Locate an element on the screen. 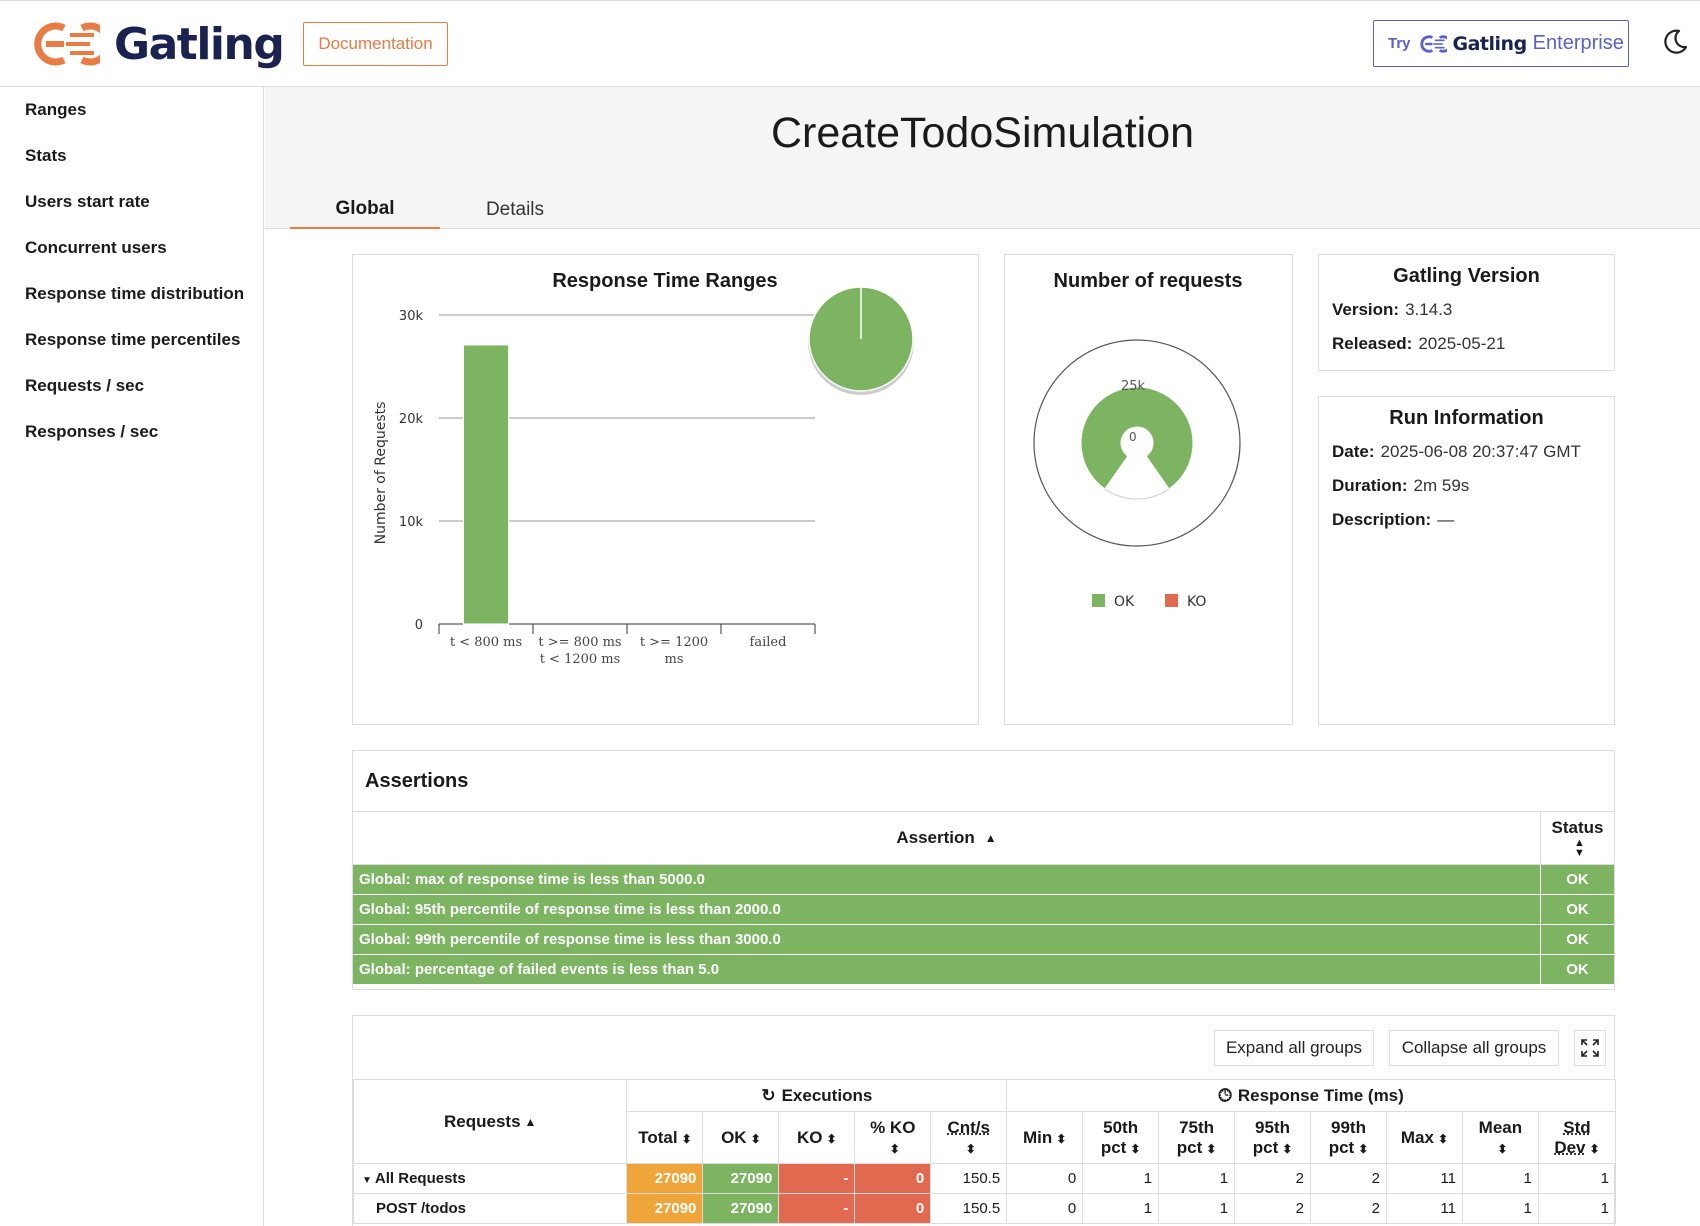 The width and height of the screenshot is (1700, 1226). documentation-button: Documentation is located at coordinates (375, 44).